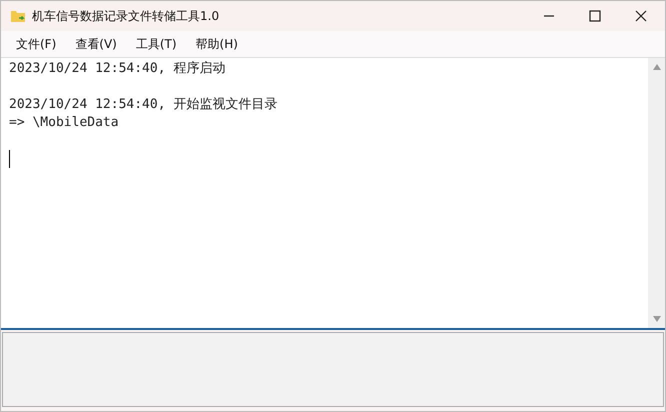 The image size is (666, 412). Describe the element at coordinates (641, 16) in the screenshot. I see `close-icon` at that location.